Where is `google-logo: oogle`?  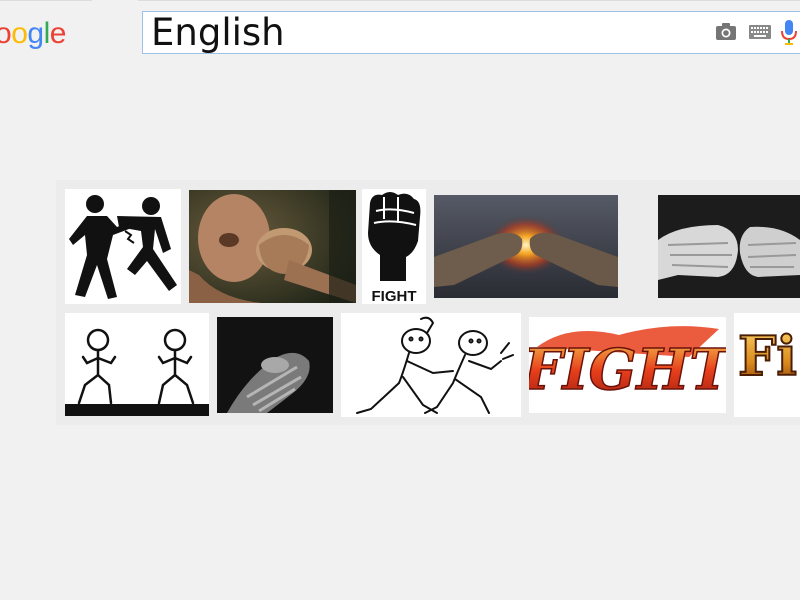
google-logo: oogle is located at coordinates (33, 34).